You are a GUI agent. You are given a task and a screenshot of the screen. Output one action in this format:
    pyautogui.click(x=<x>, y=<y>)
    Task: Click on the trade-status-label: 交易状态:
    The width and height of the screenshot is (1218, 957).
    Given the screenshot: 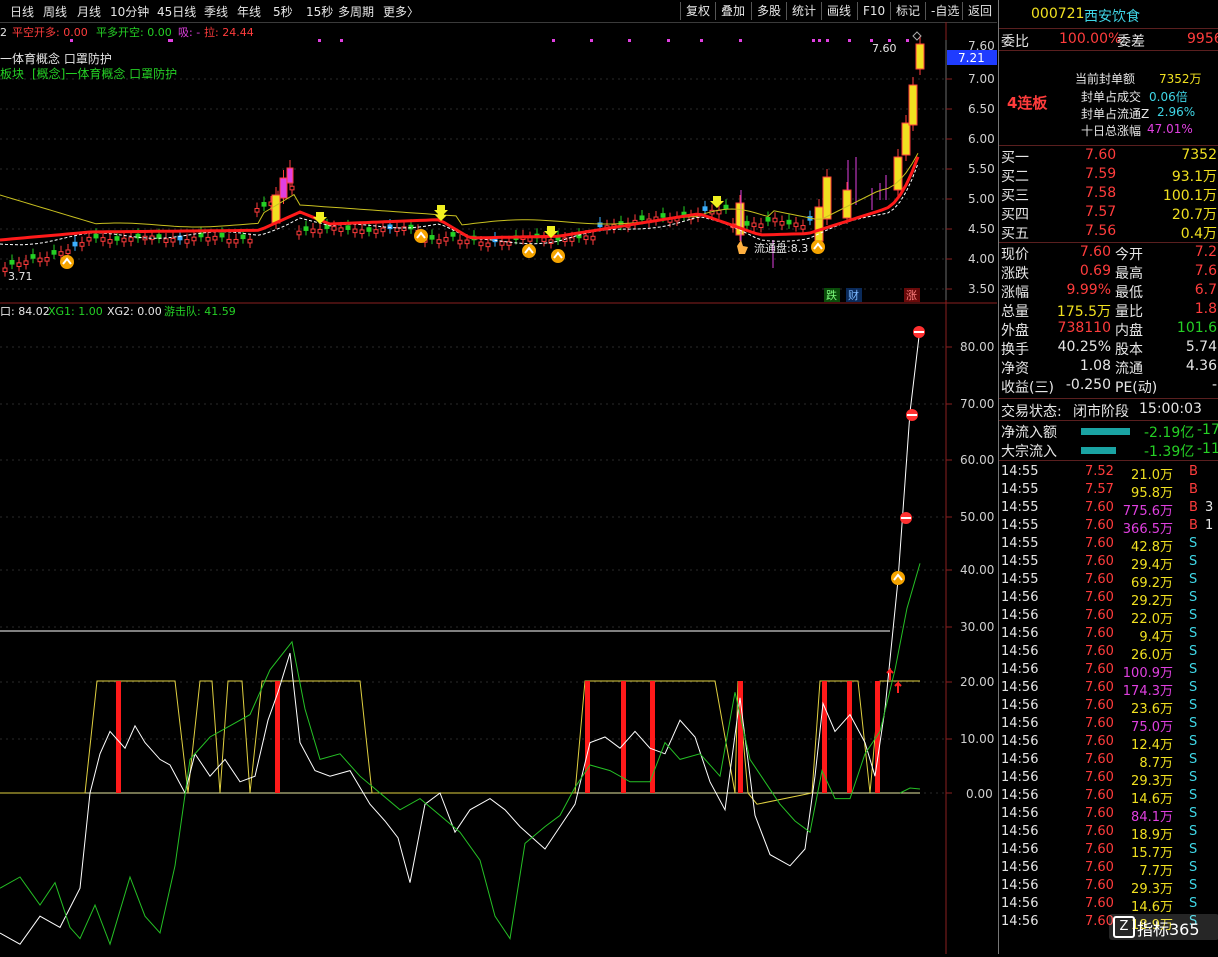 What is the action you would take?
    pyautogui.click(x=1031, y=412)
    